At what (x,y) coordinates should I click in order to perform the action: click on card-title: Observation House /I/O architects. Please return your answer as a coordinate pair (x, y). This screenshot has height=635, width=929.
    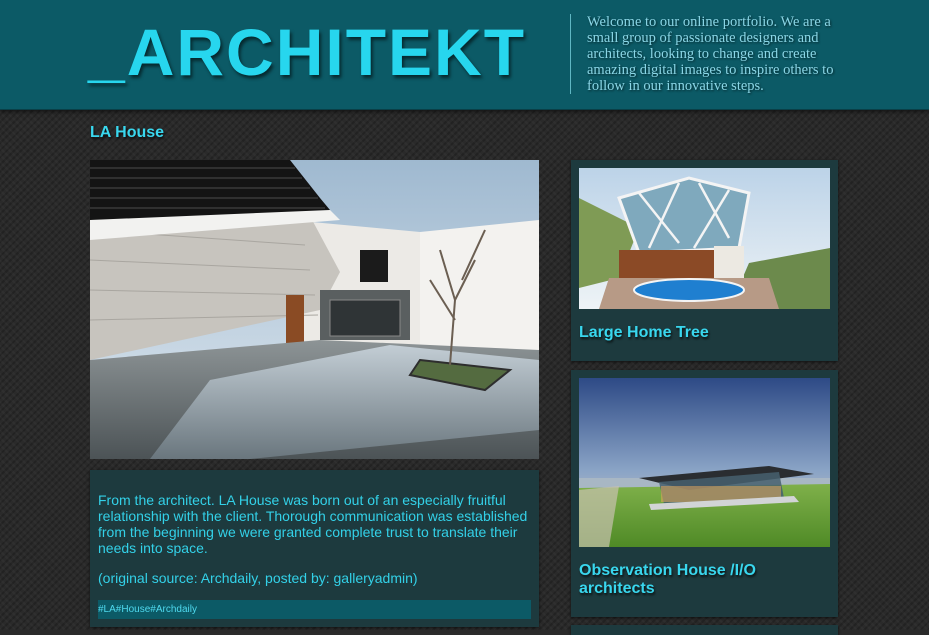
    Looking at the image, I should click on (704, 580).